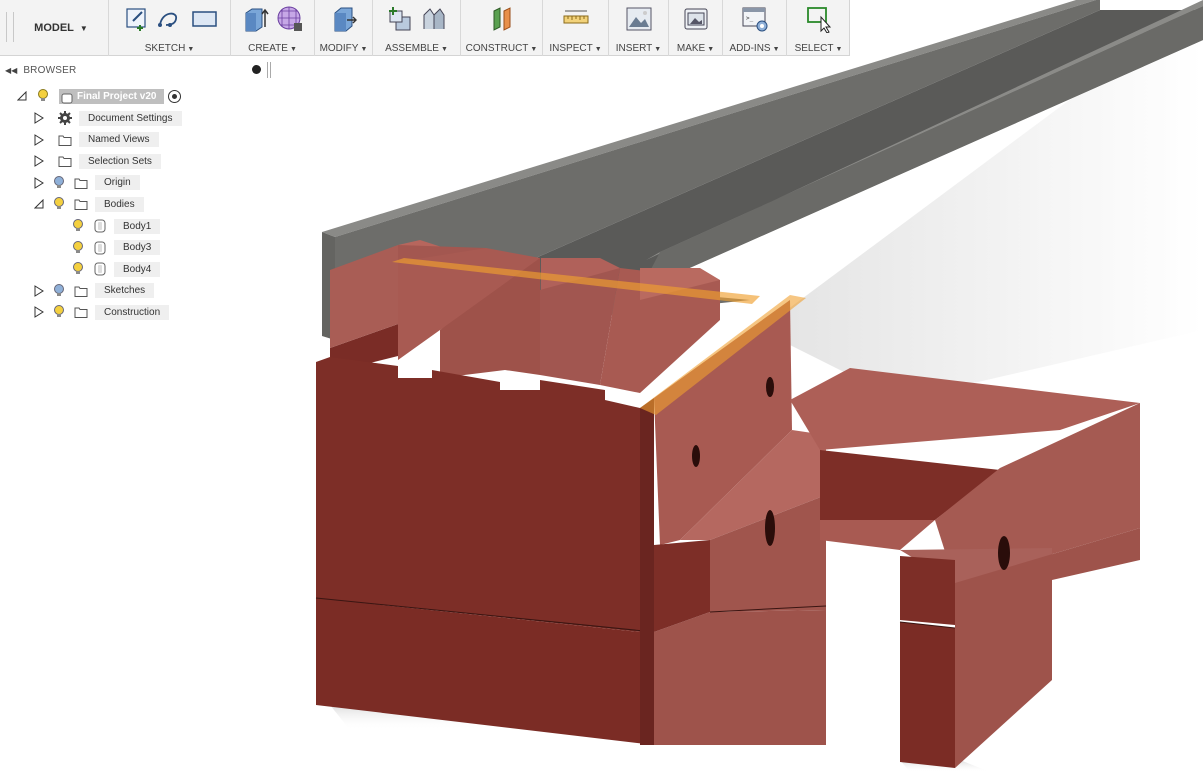 This screenshot has height=774, width=1203. I want to click on browser-item-label: Body4, so click(137, 269).